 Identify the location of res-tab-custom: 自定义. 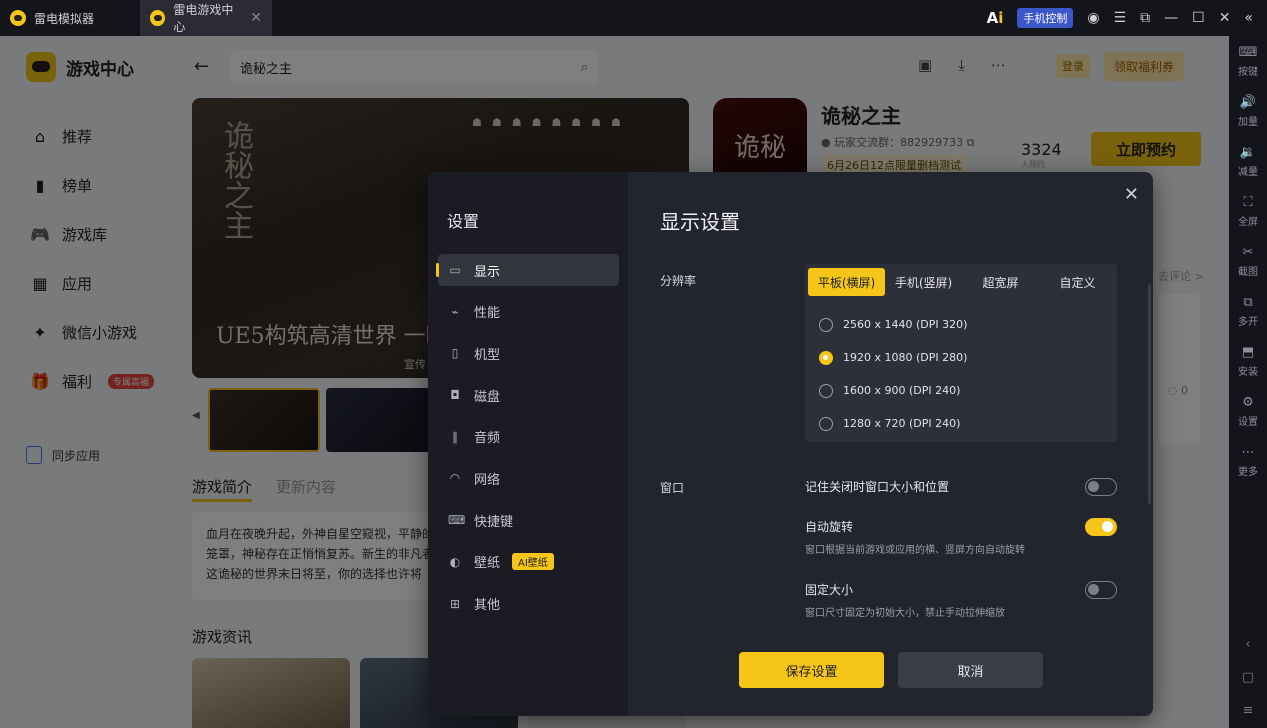
(1077, 282).